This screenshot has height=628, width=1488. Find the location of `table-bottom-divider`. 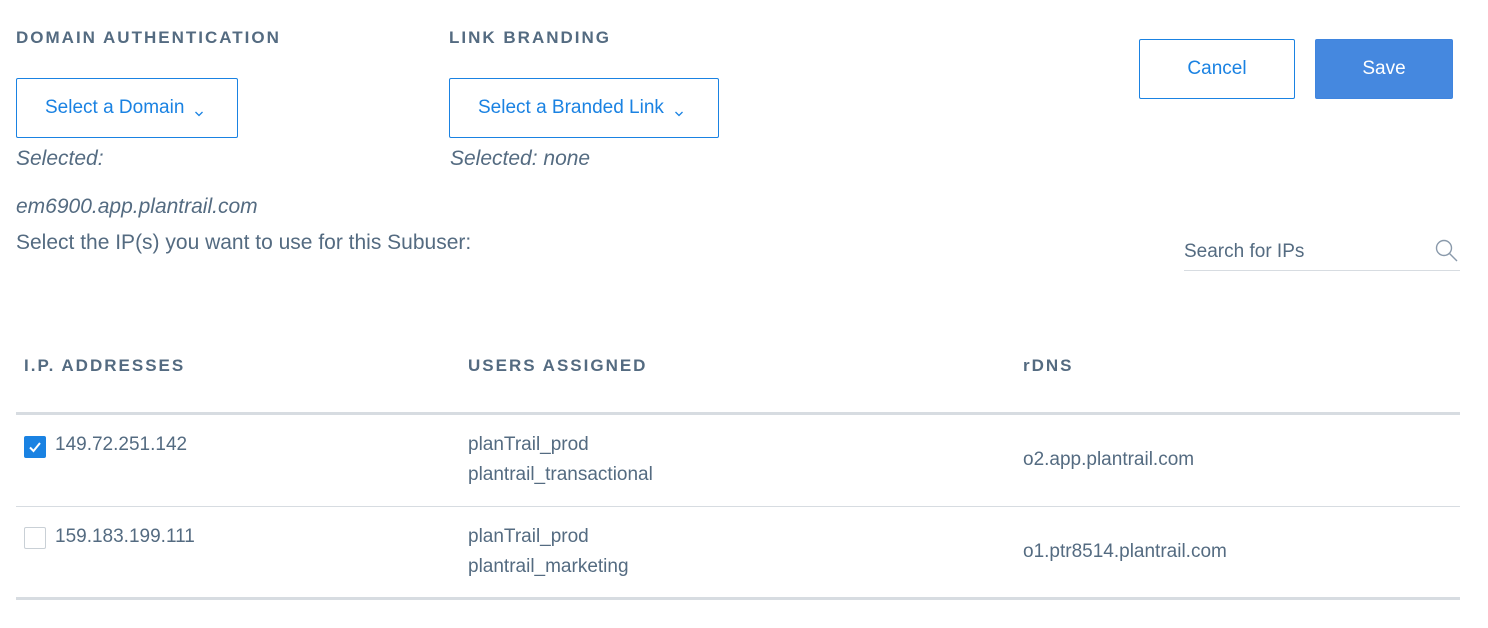

table-bottom-divider is located at coordinates (738, 598).